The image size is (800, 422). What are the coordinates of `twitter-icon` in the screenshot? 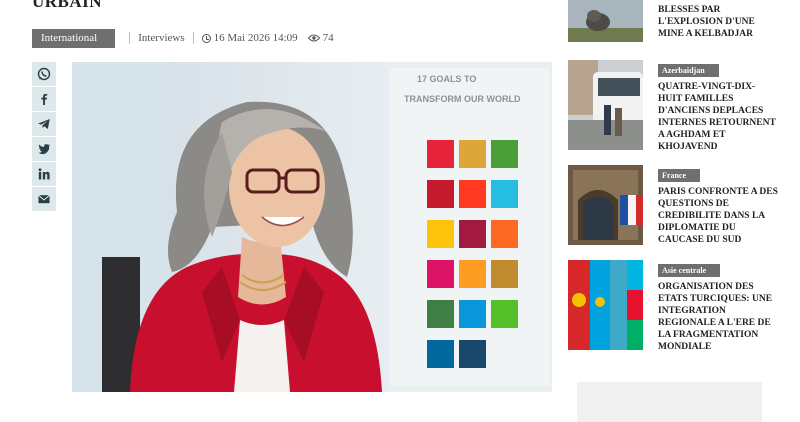 It's located at (44, 149).